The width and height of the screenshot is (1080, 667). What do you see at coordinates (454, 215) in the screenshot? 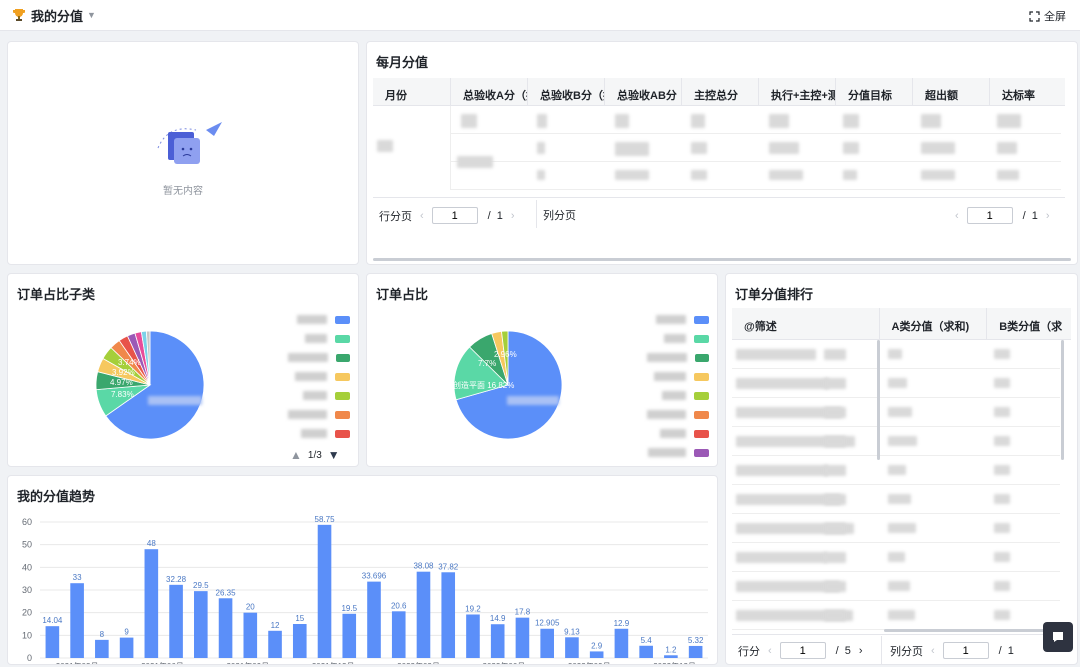
I see `row-page-input` at bounding box center [454, 215].